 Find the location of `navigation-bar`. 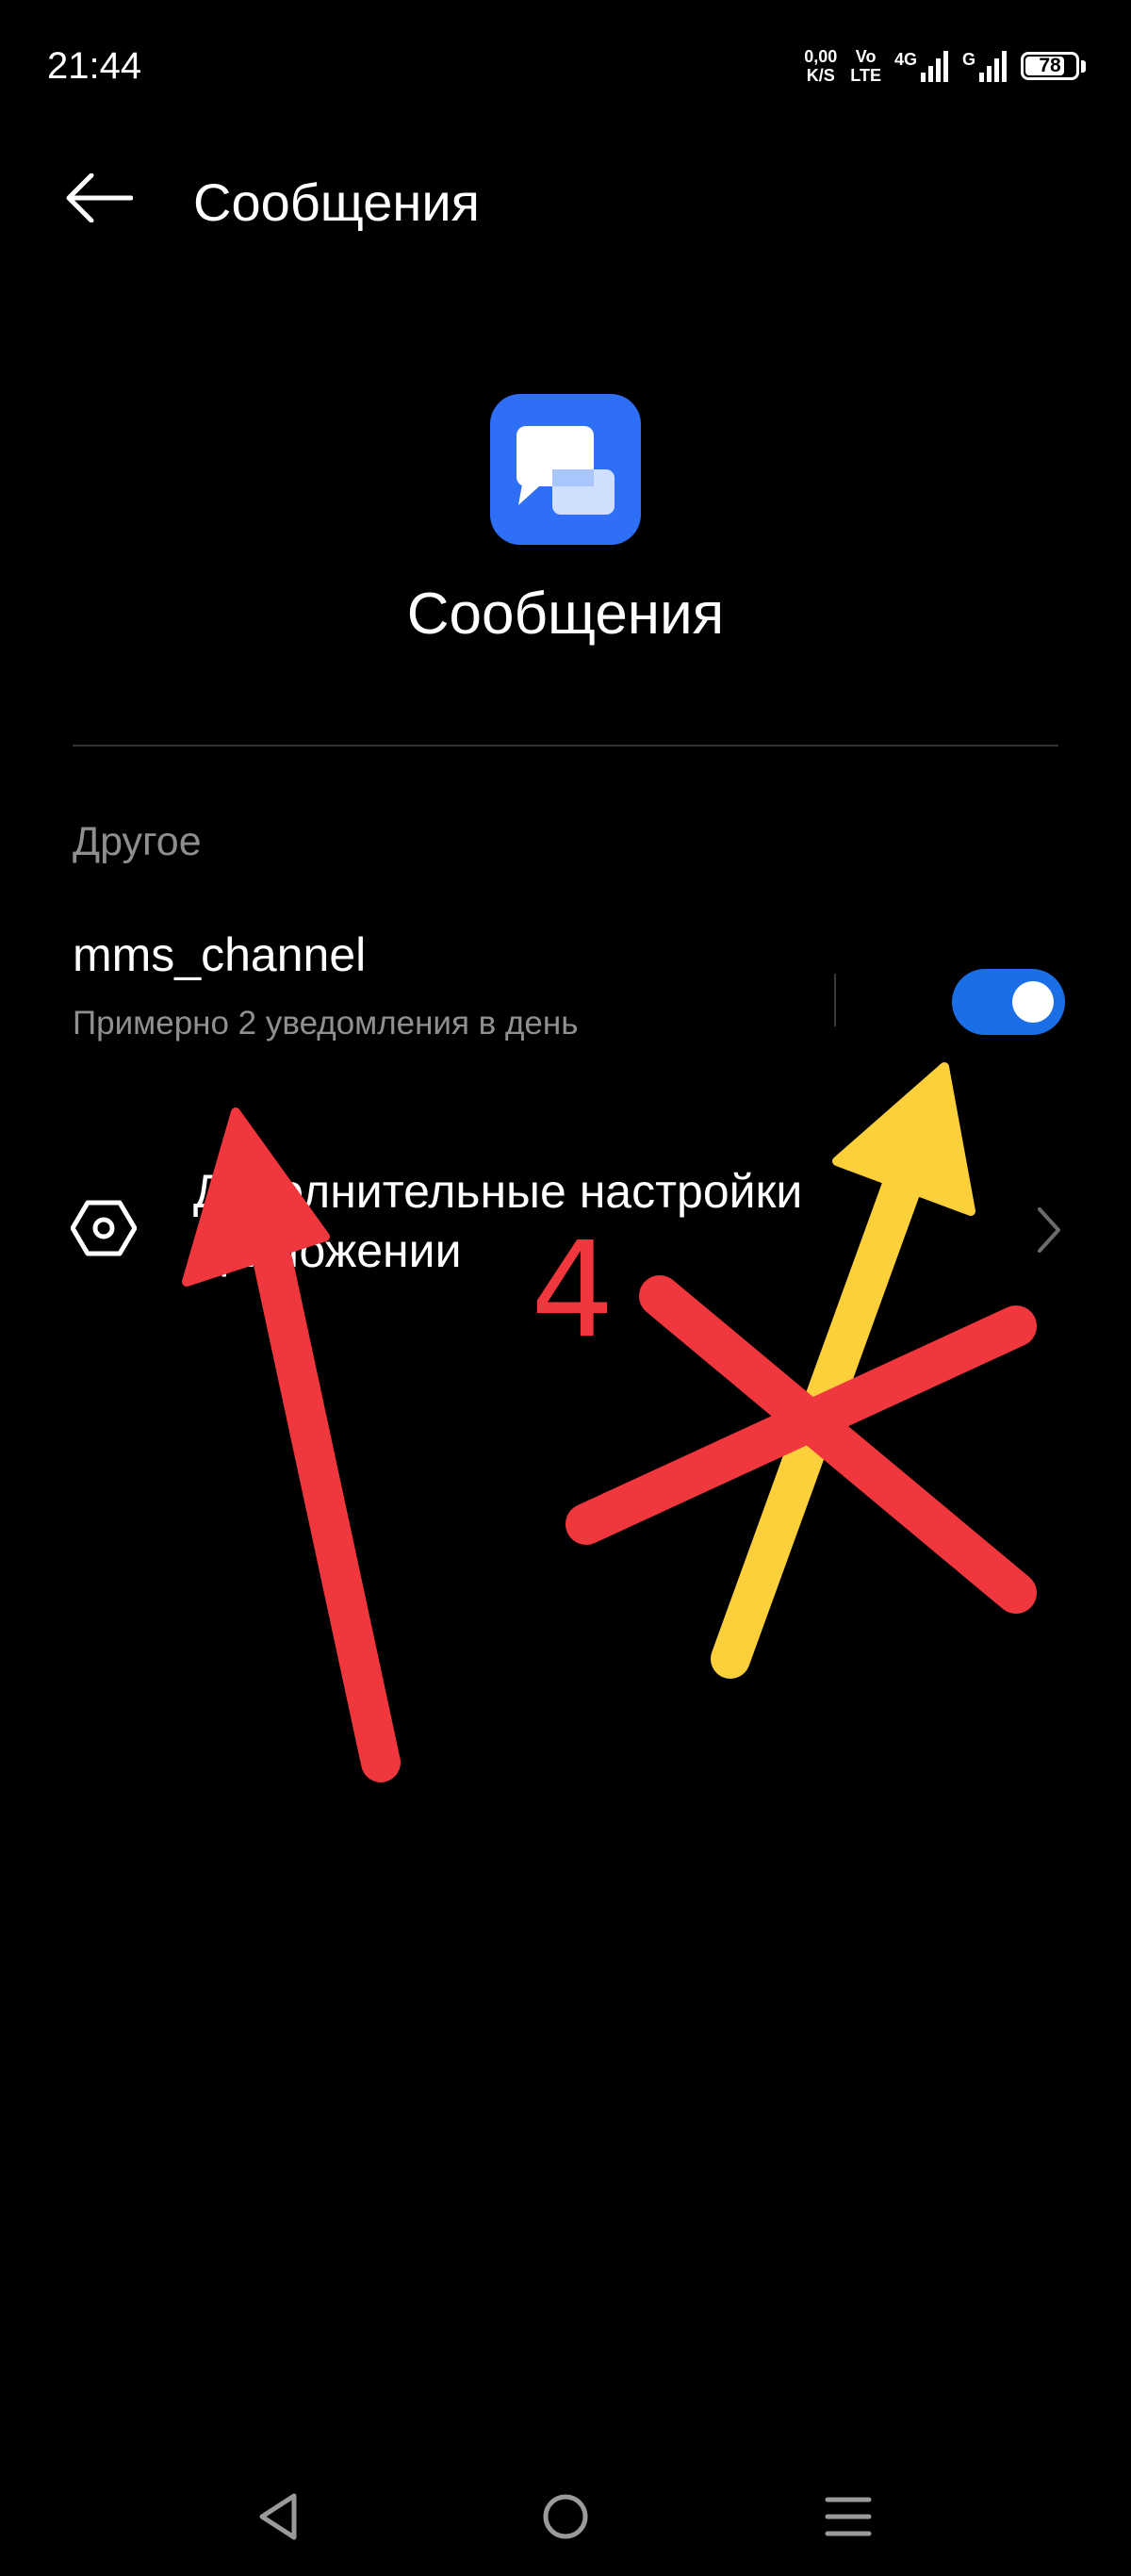

navigation-bar is located at coordinates (566, 2513).